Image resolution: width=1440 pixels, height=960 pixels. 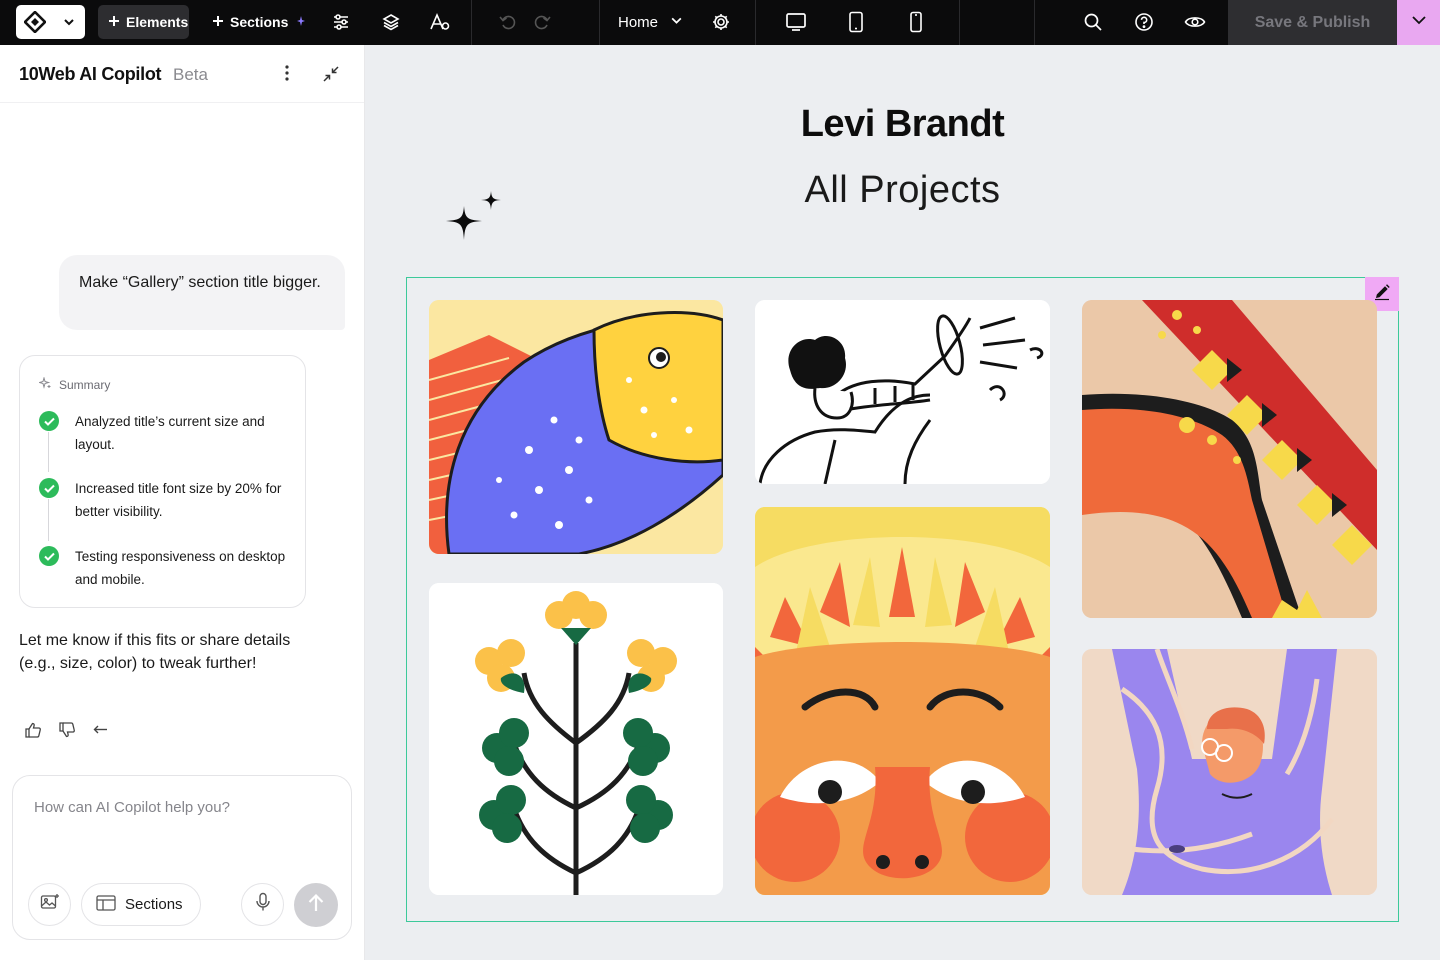 I want to click on mobile-view-icon, so click(x=916, y=22).